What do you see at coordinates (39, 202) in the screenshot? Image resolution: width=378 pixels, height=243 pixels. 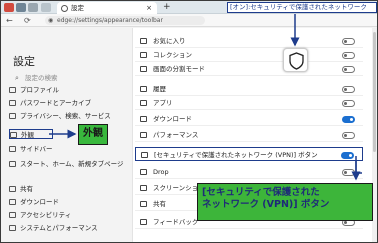 I see `sidebar-item-label: ダウンロード` at bounding box center [39, 202].